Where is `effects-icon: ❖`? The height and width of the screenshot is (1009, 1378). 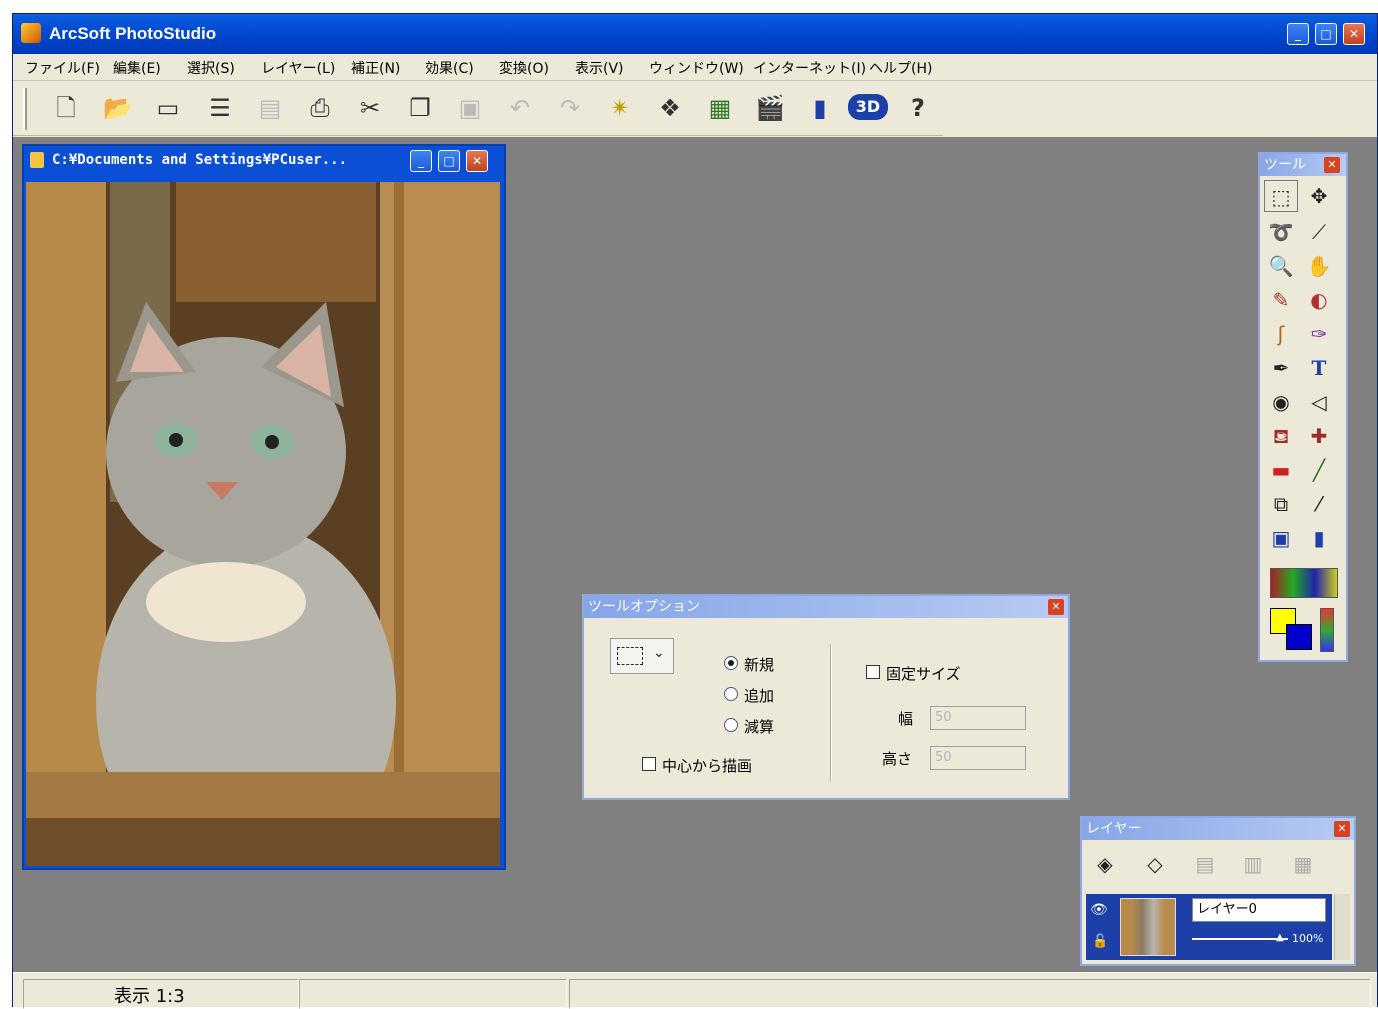
effects-icon: ❖ is located at coordinates (670, 108).